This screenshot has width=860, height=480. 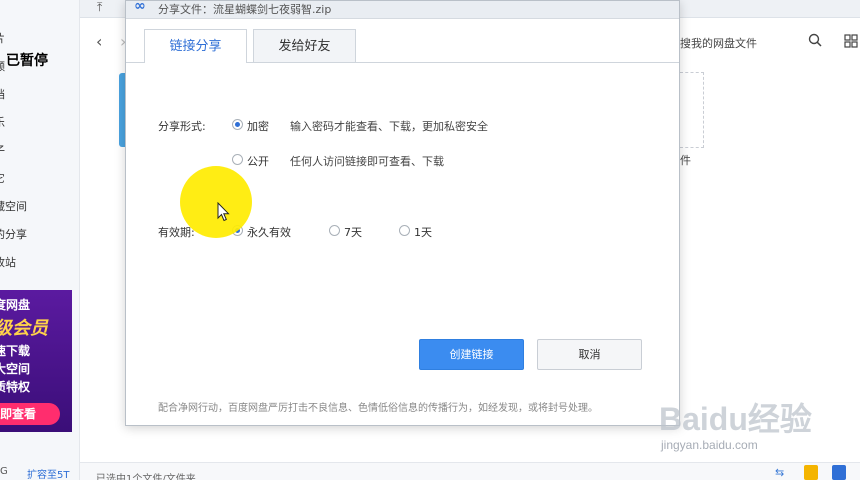 I want to click on radio-validity-1day-label: 1天, so click(x=423, y=232).